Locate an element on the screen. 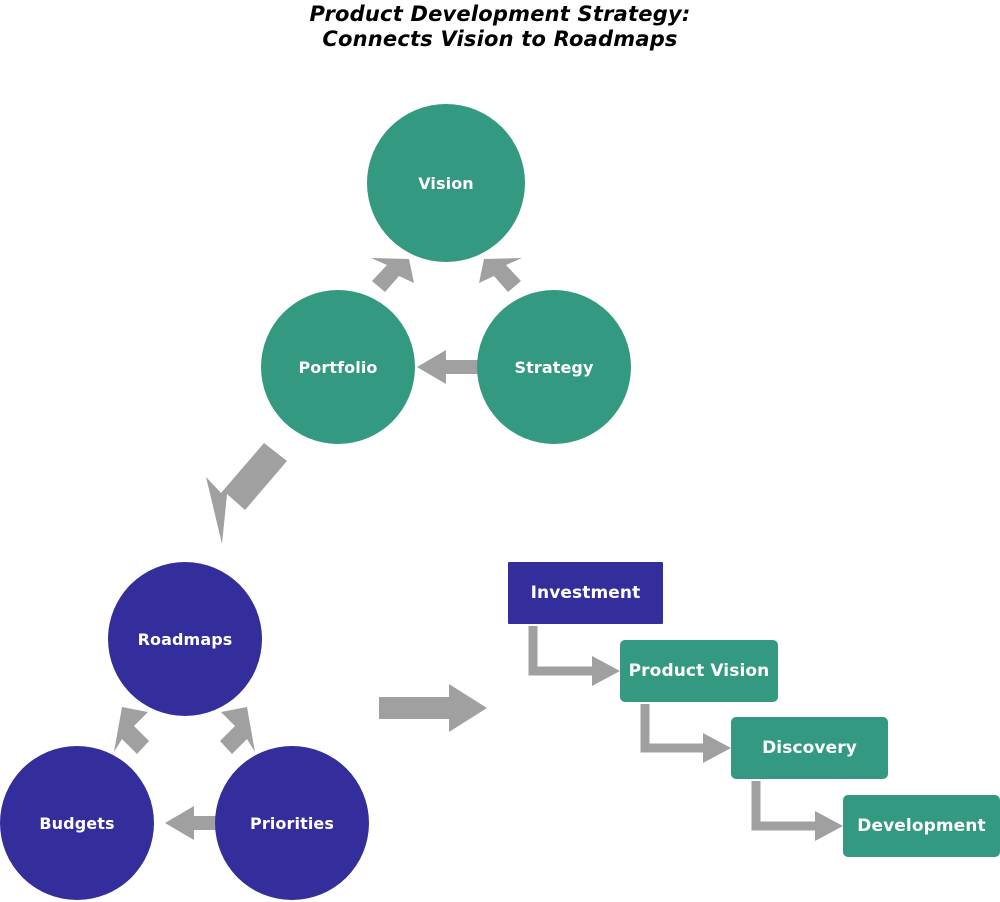 Image resolution: width=1000 pixels, height=902 pixels. node-priorities-label: Priorities is located at coordinates (292, 823).